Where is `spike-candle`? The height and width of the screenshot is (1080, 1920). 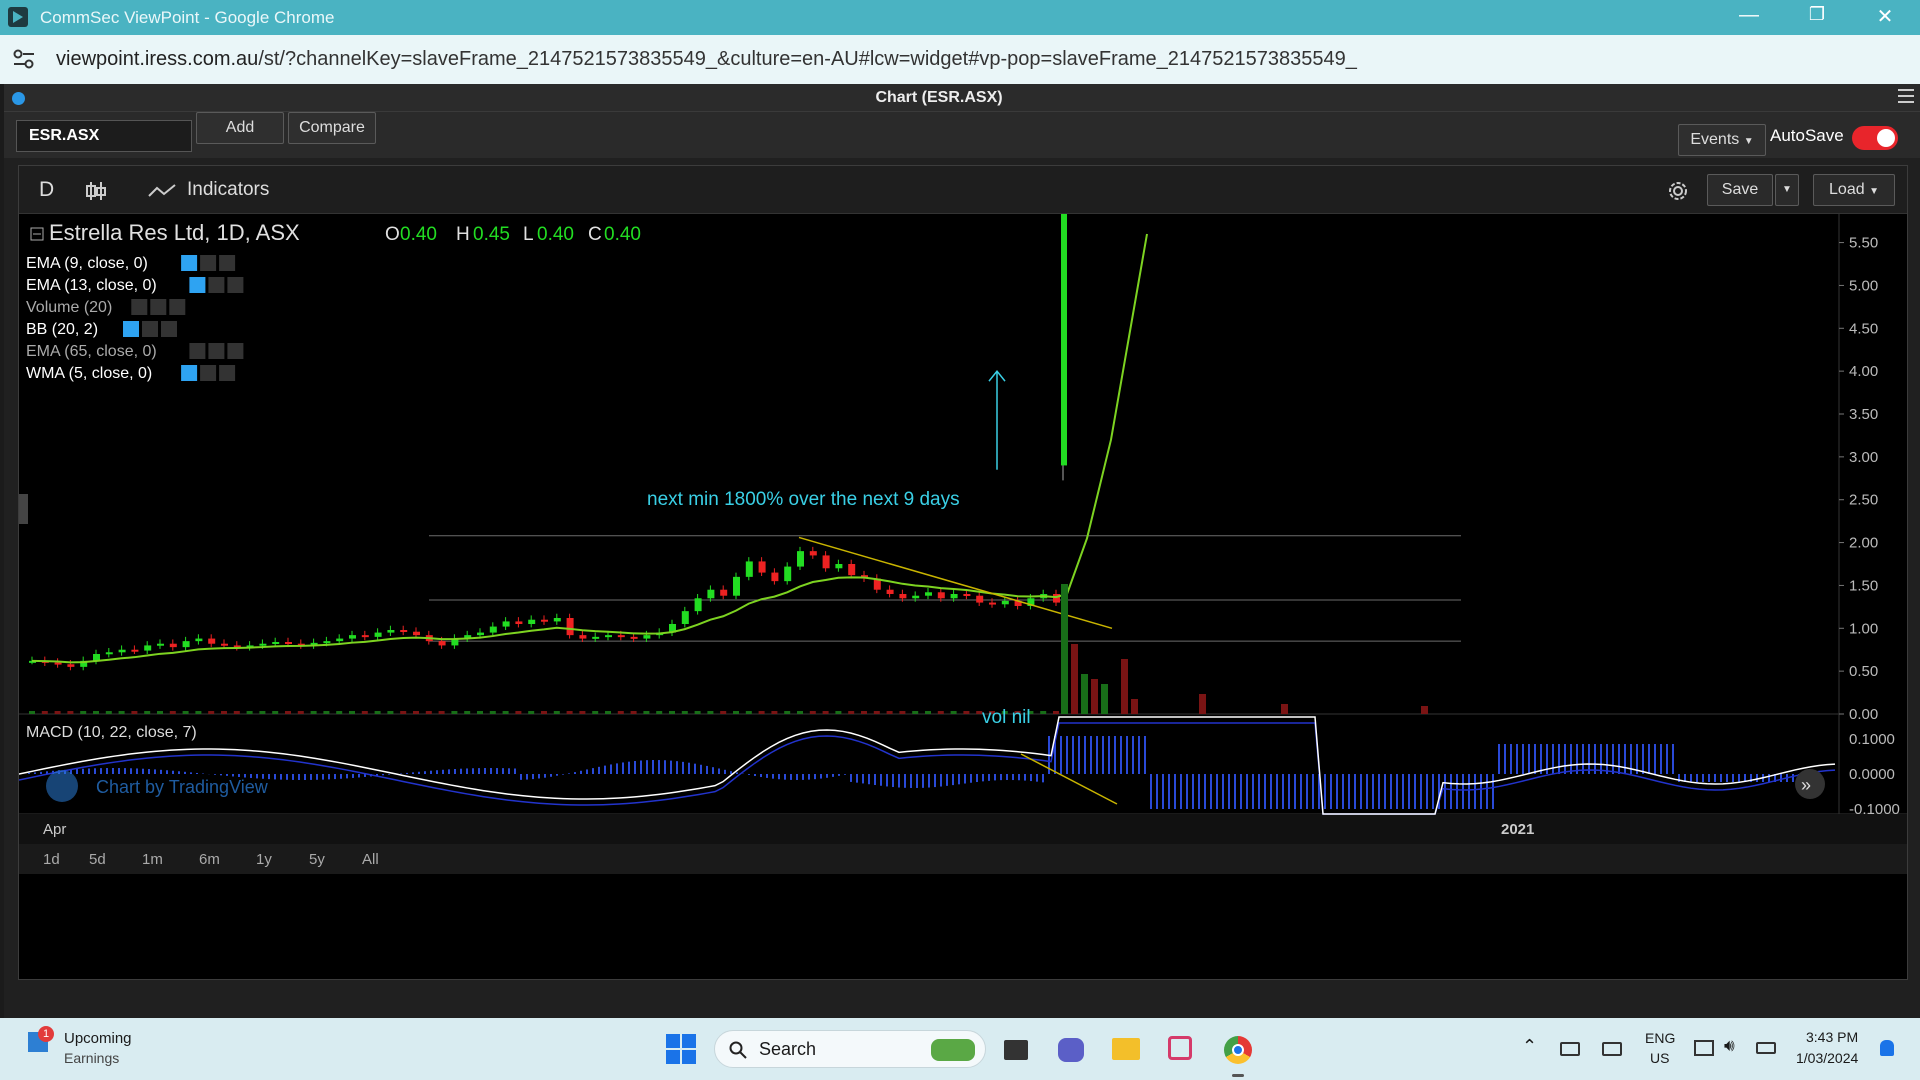 spike-candle is located at coordinates (1064, 340).